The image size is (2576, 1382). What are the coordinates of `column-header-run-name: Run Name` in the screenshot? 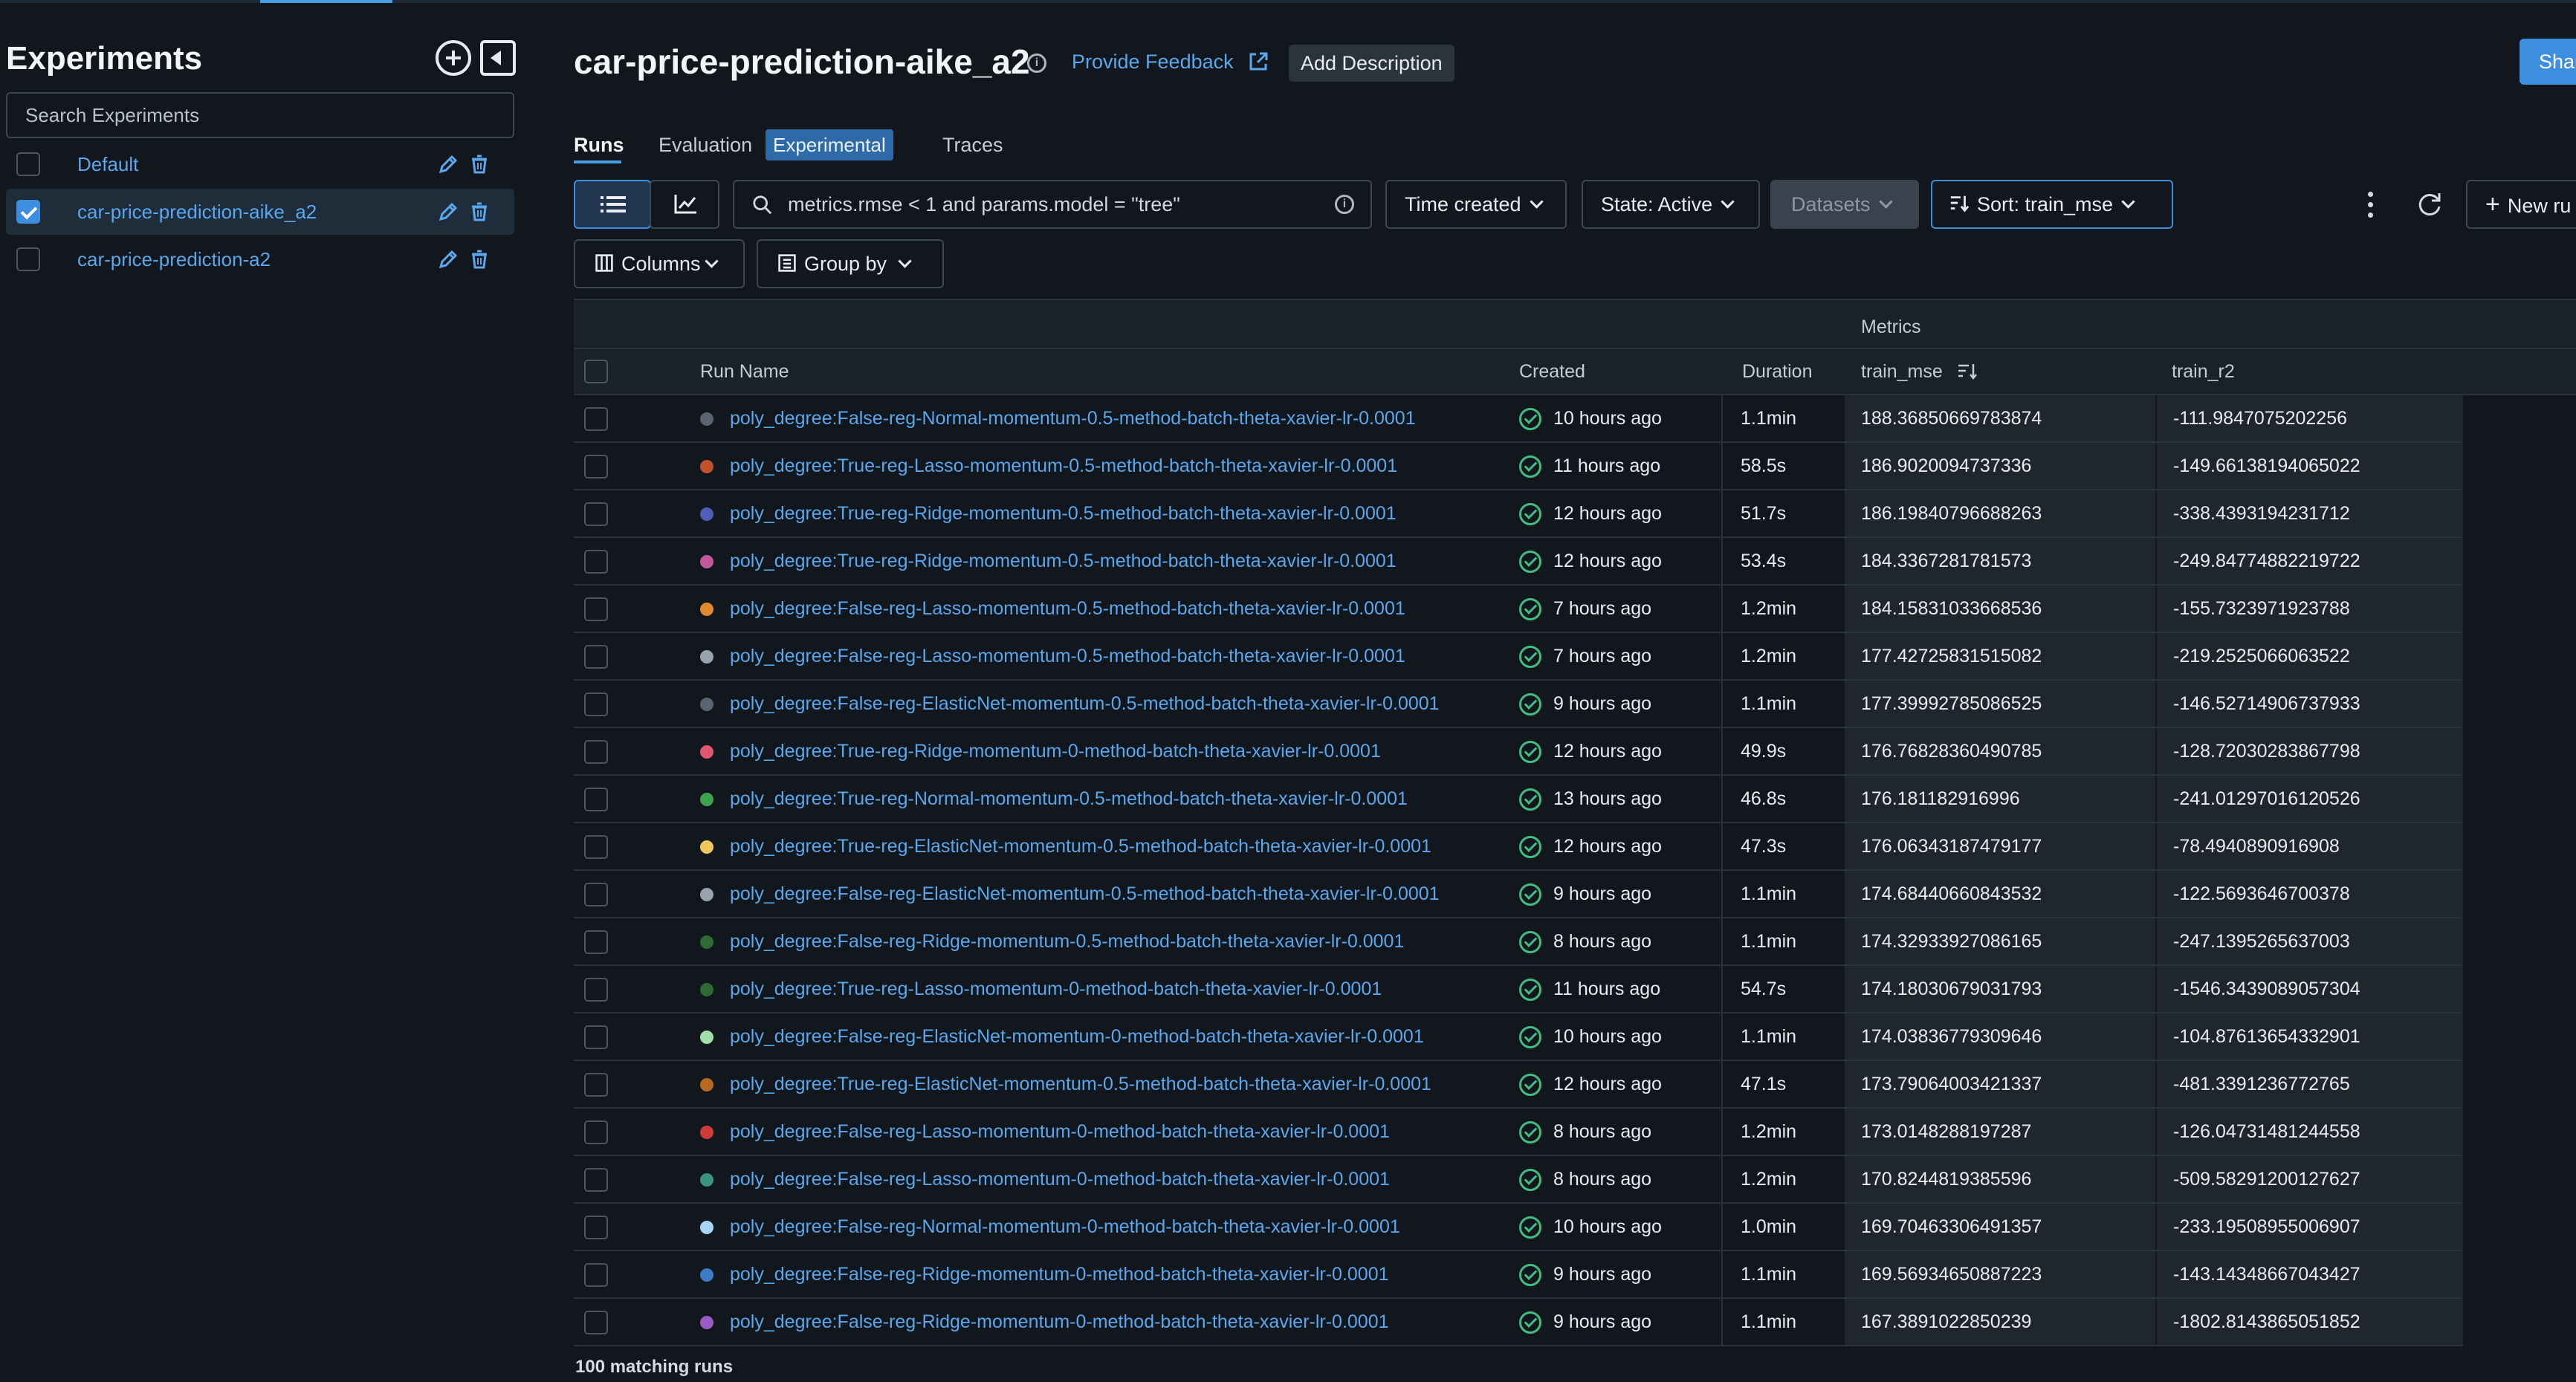 It's located at (744, 371).